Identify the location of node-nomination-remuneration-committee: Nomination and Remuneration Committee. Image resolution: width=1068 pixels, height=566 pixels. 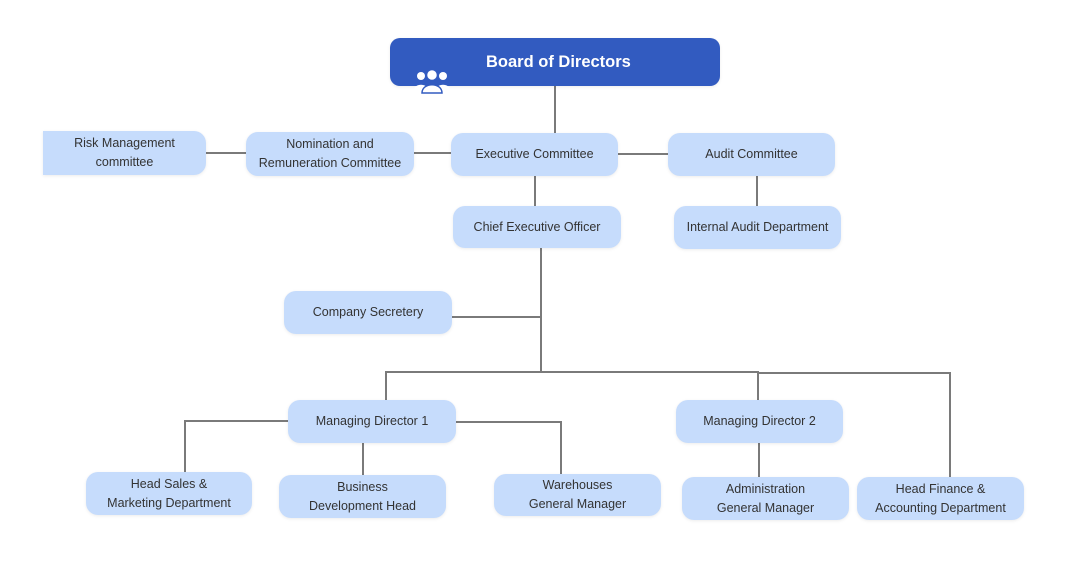
(330, 154).